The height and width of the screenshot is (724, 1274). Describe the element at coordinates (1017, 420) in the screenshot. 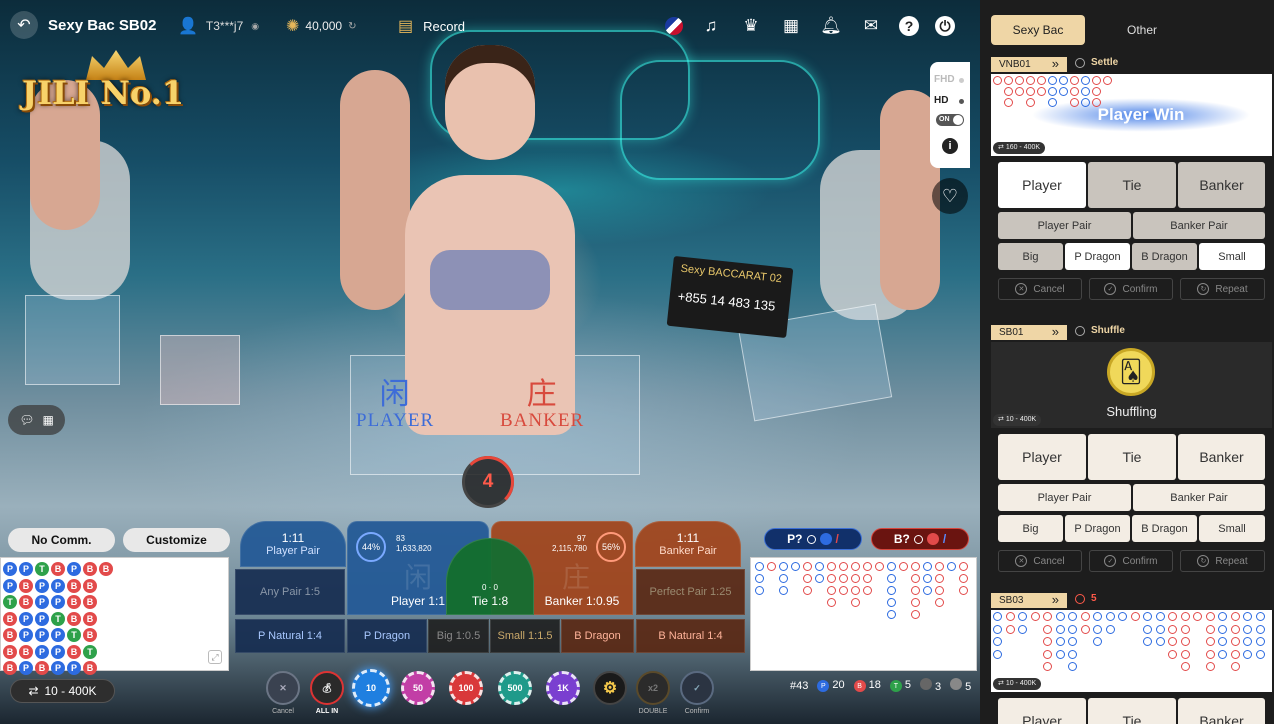

I see `table-limit: ⇄ 10 - 400K` at that location.